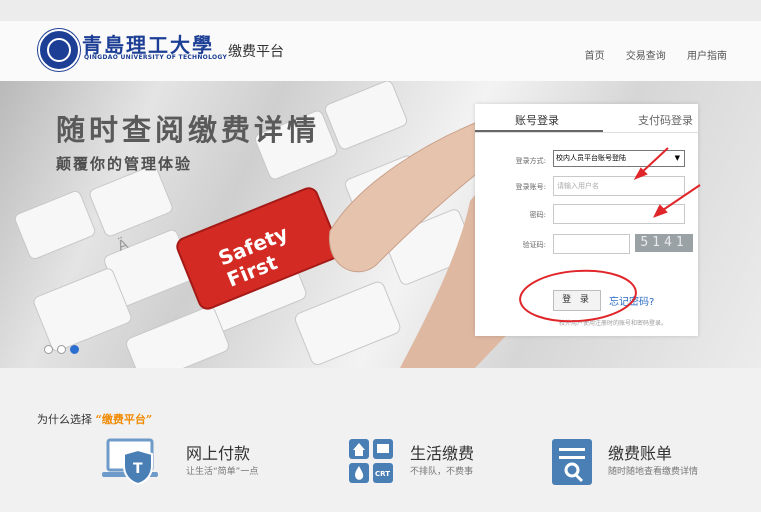 Image resolution: width=761 pixels, height=512 pixels. Describe the element at coordinates (631, 300) in the screenshot. I see `forgot-password-link: 忘记密码?` at that location.